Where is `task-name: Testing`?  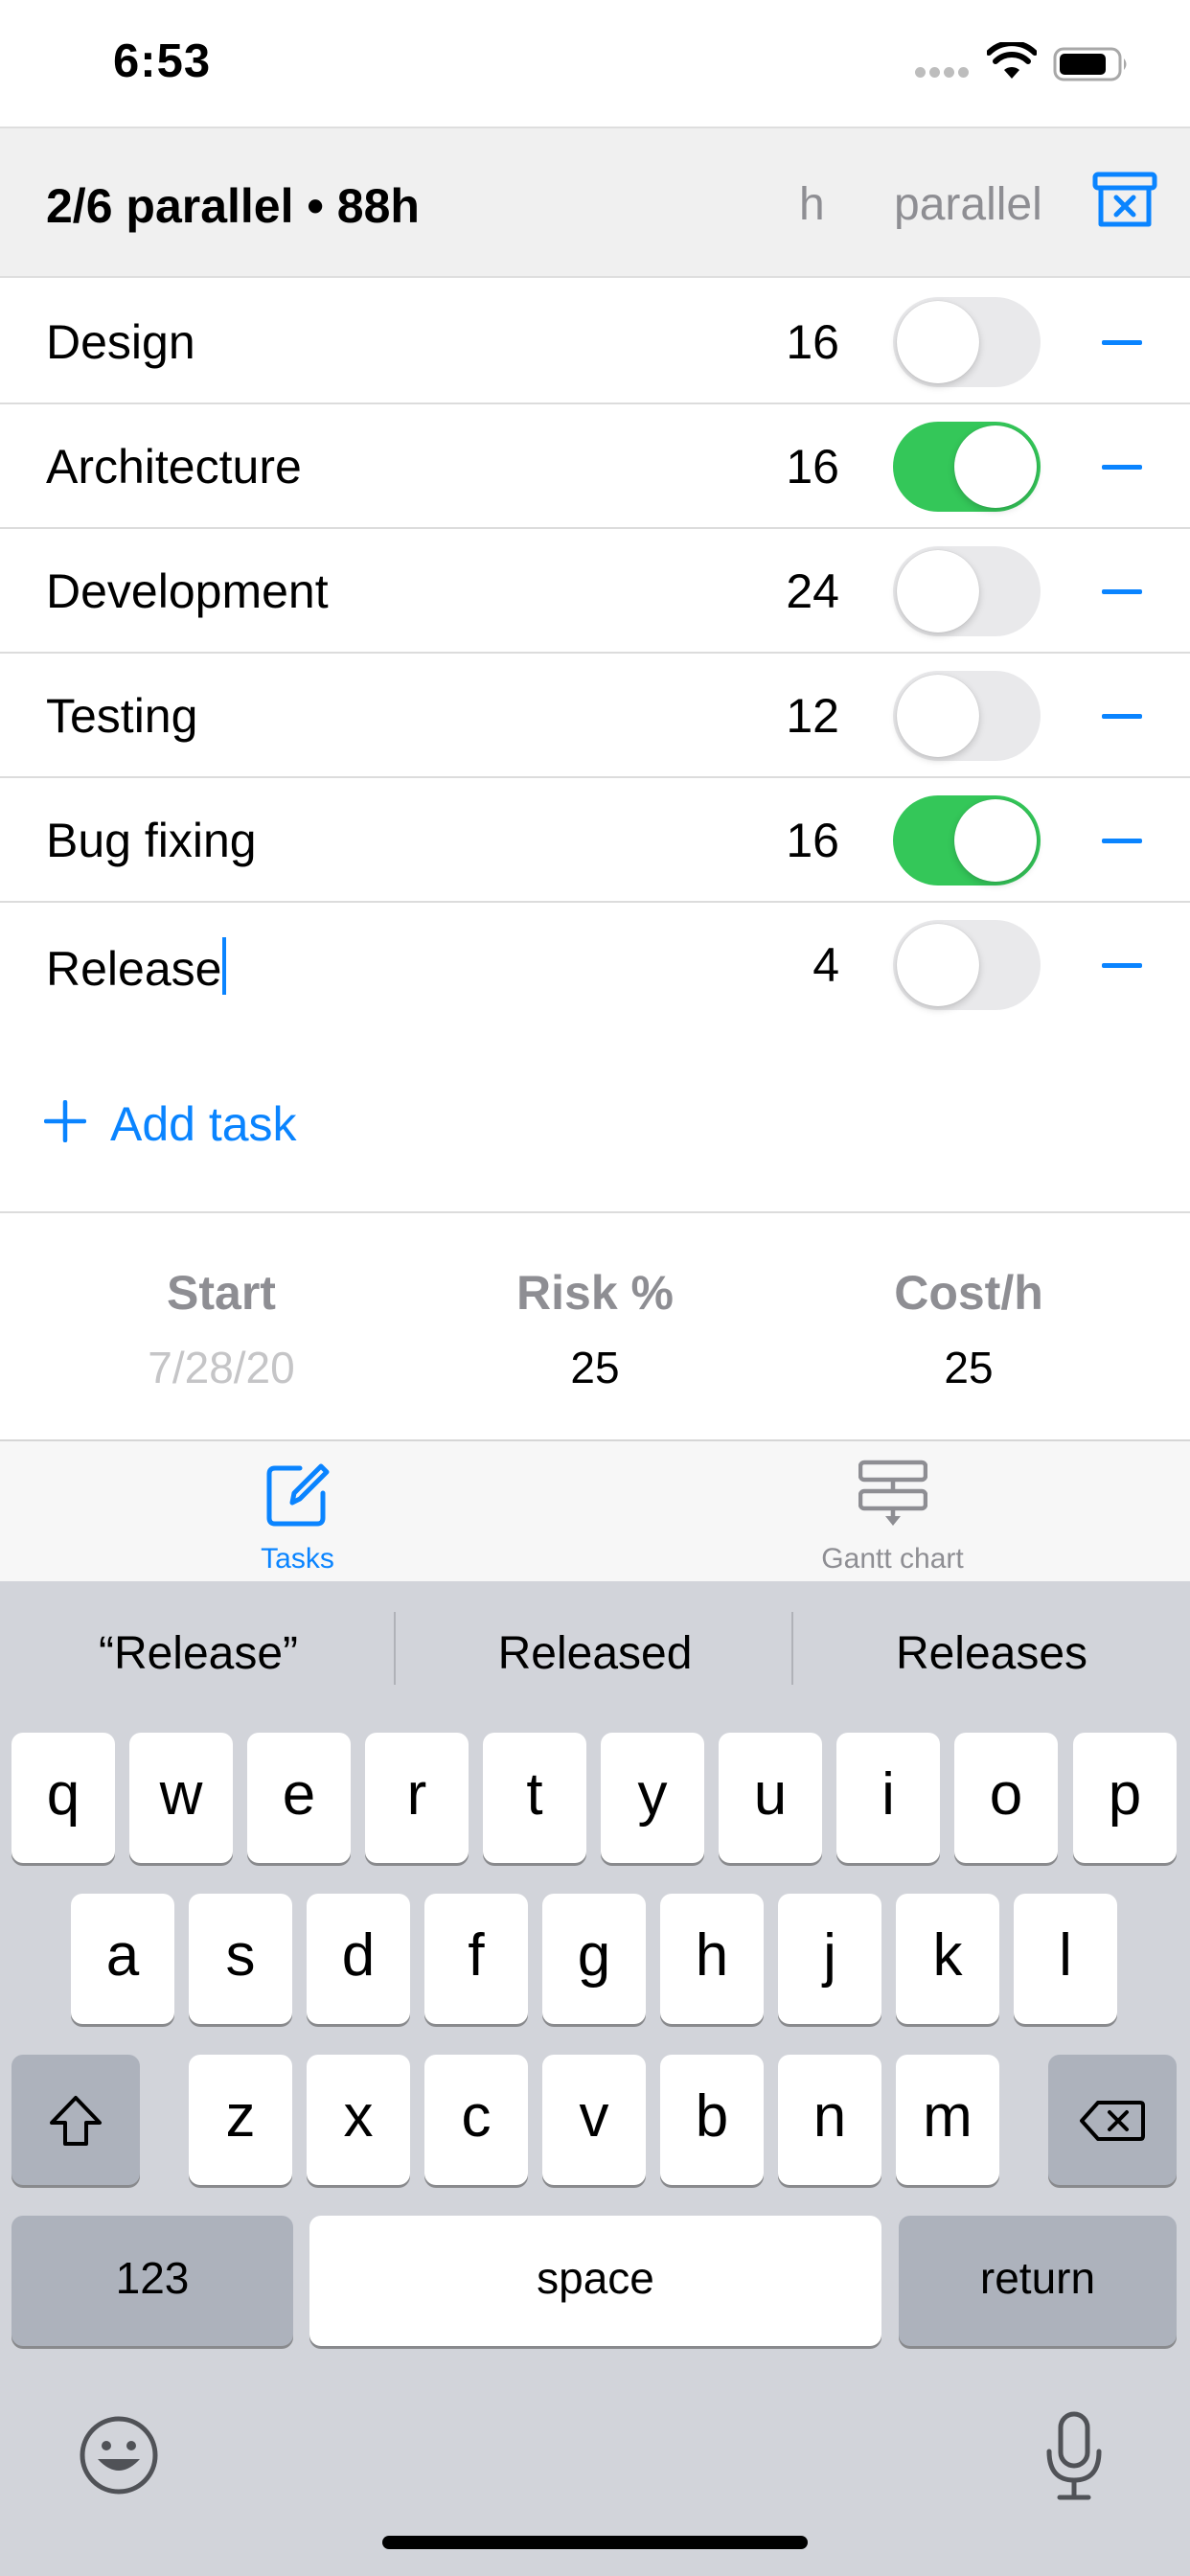
task-name: Testing is located at coordinates (122, 716).